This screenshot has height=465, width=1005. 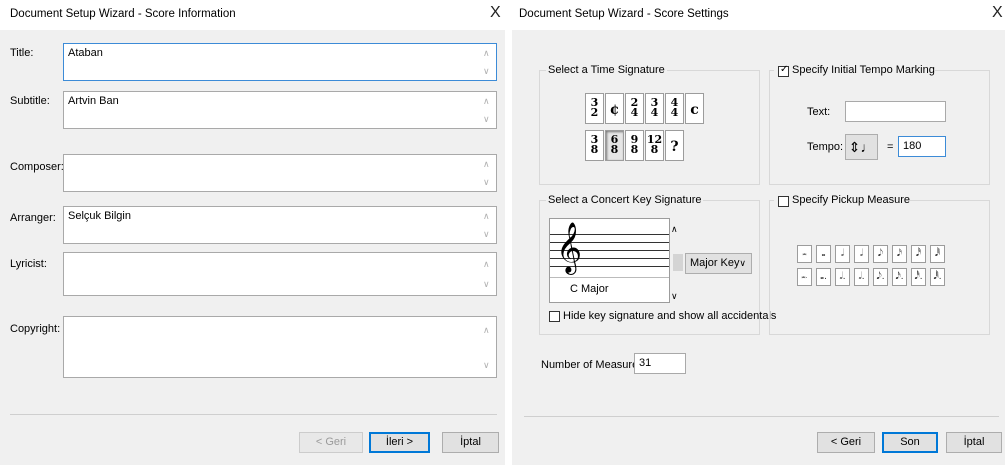 What do you see at coordinates (280, 225) in the screenshot?
I see `arranger-field: Selçuk Bilgin ∧ ∨` at bounding box center [280, 225].